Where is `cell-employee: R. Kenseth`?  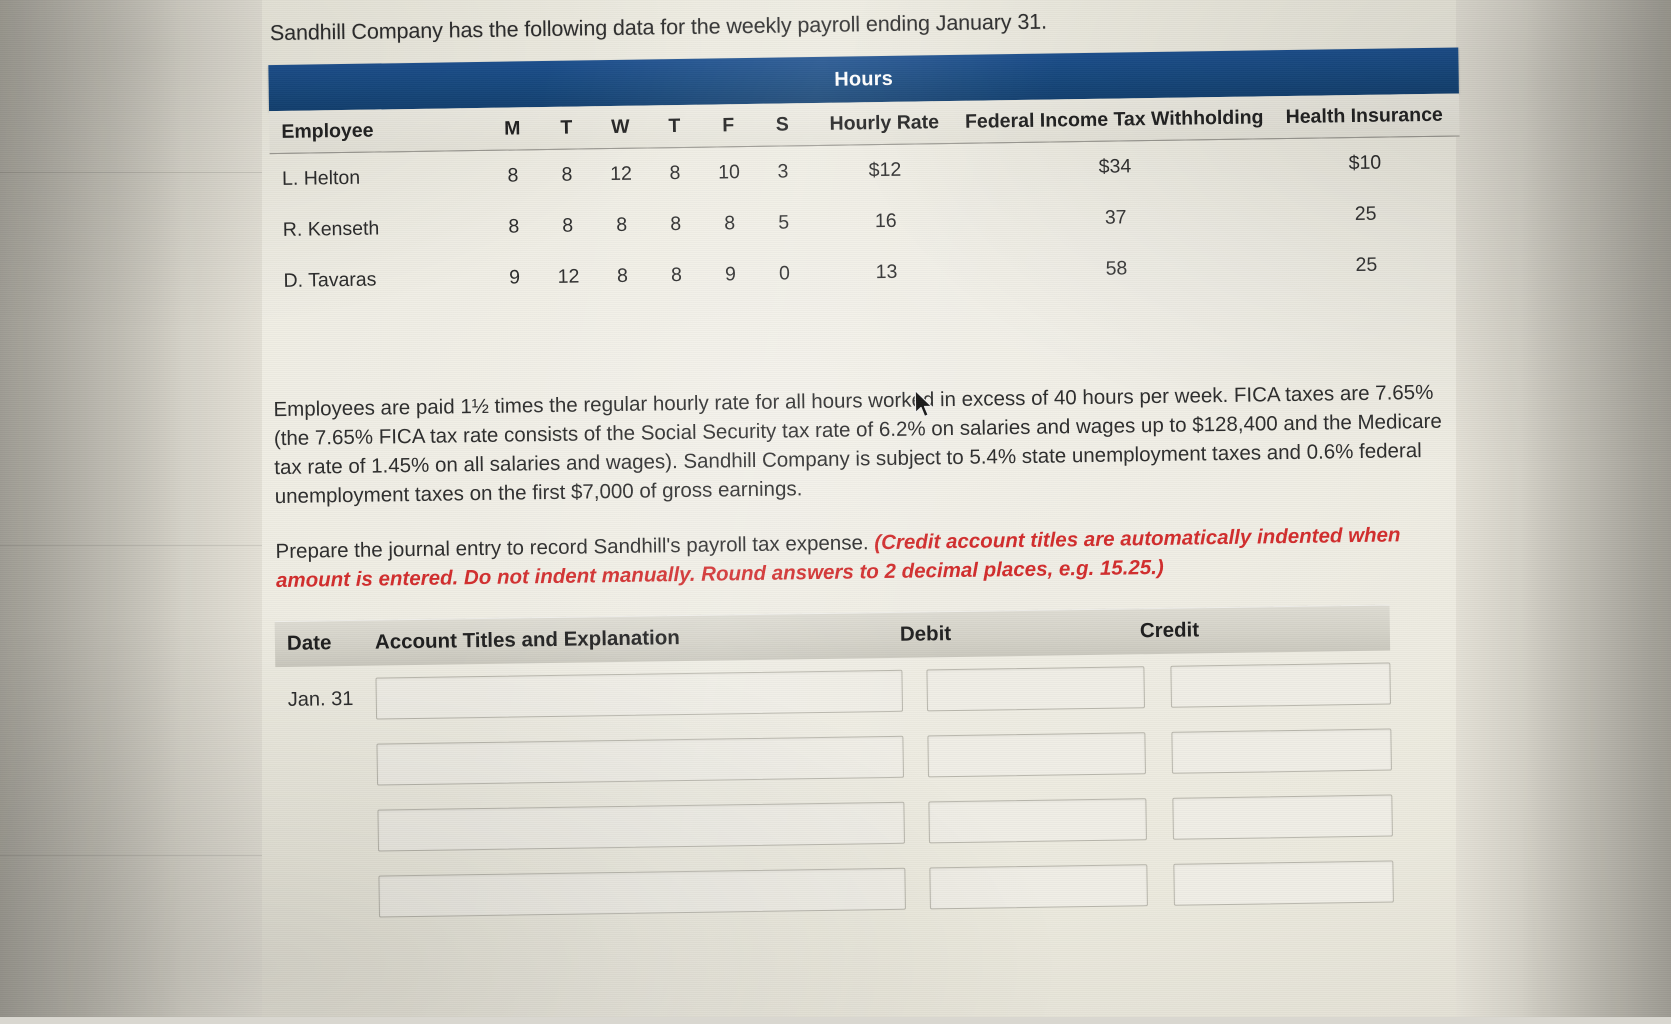 cell-employee: R. Kenseth is located at coordinates (331, 229).